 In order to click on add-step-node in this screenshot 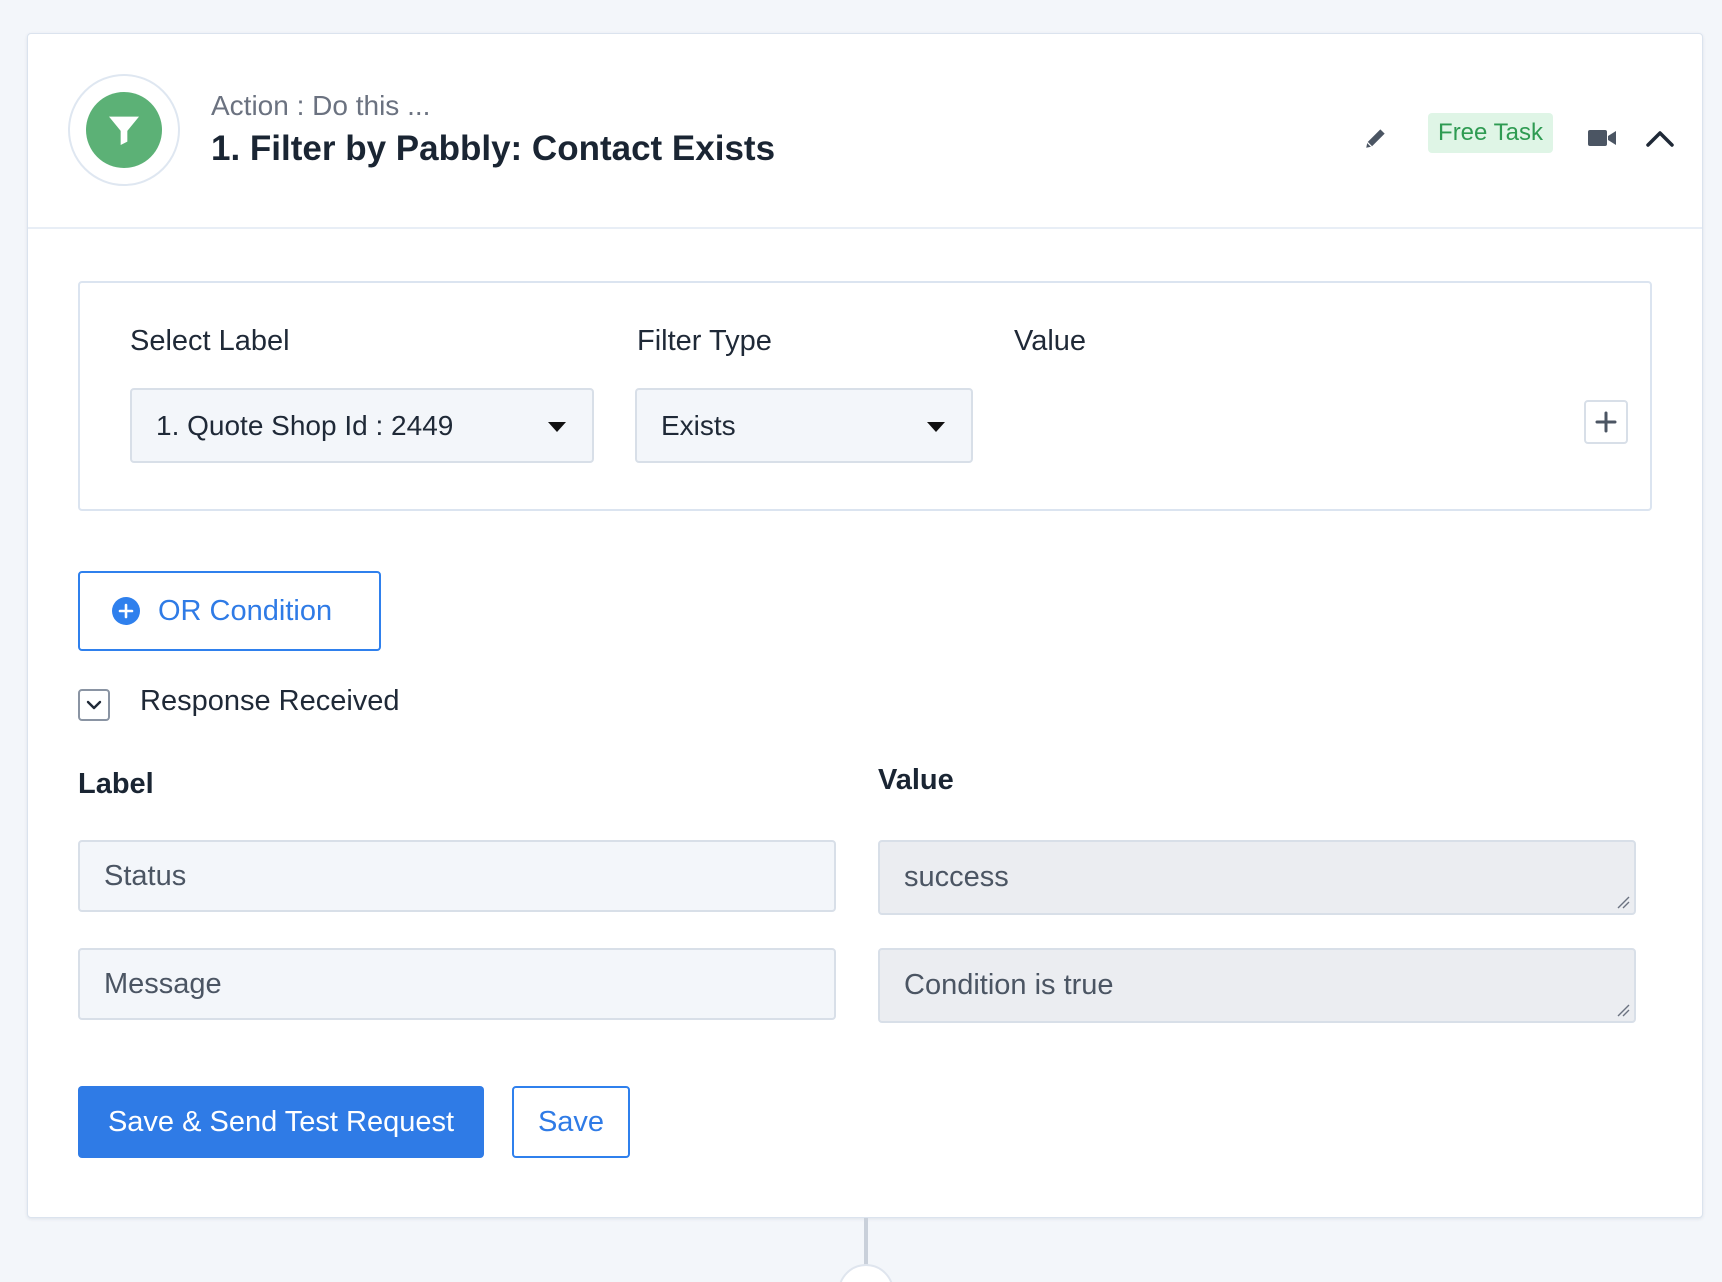, I will do `click(866, 1273)`.